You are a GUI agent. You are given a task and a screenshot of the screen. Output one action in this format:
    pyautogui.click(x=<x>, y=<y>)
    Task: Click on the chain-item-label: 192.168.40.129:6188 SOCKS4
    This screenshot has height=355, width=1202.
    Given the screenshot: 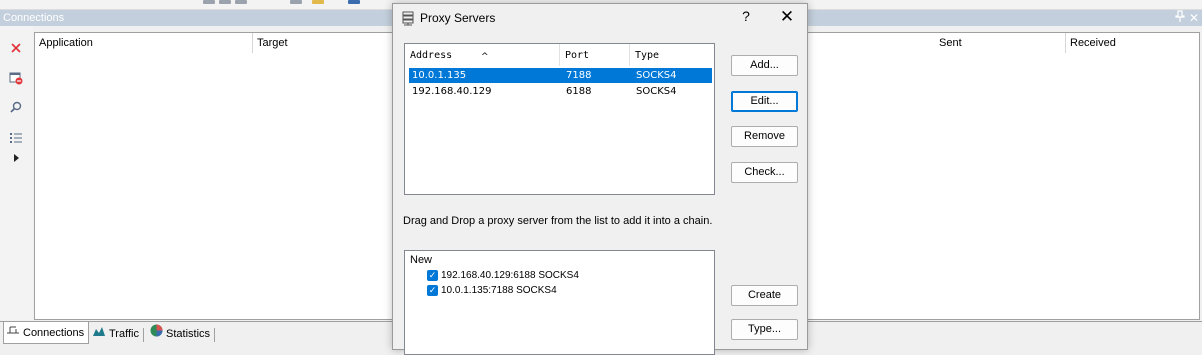 What is the action you would take?
    pyautogui.click(x=510, y=275)
    